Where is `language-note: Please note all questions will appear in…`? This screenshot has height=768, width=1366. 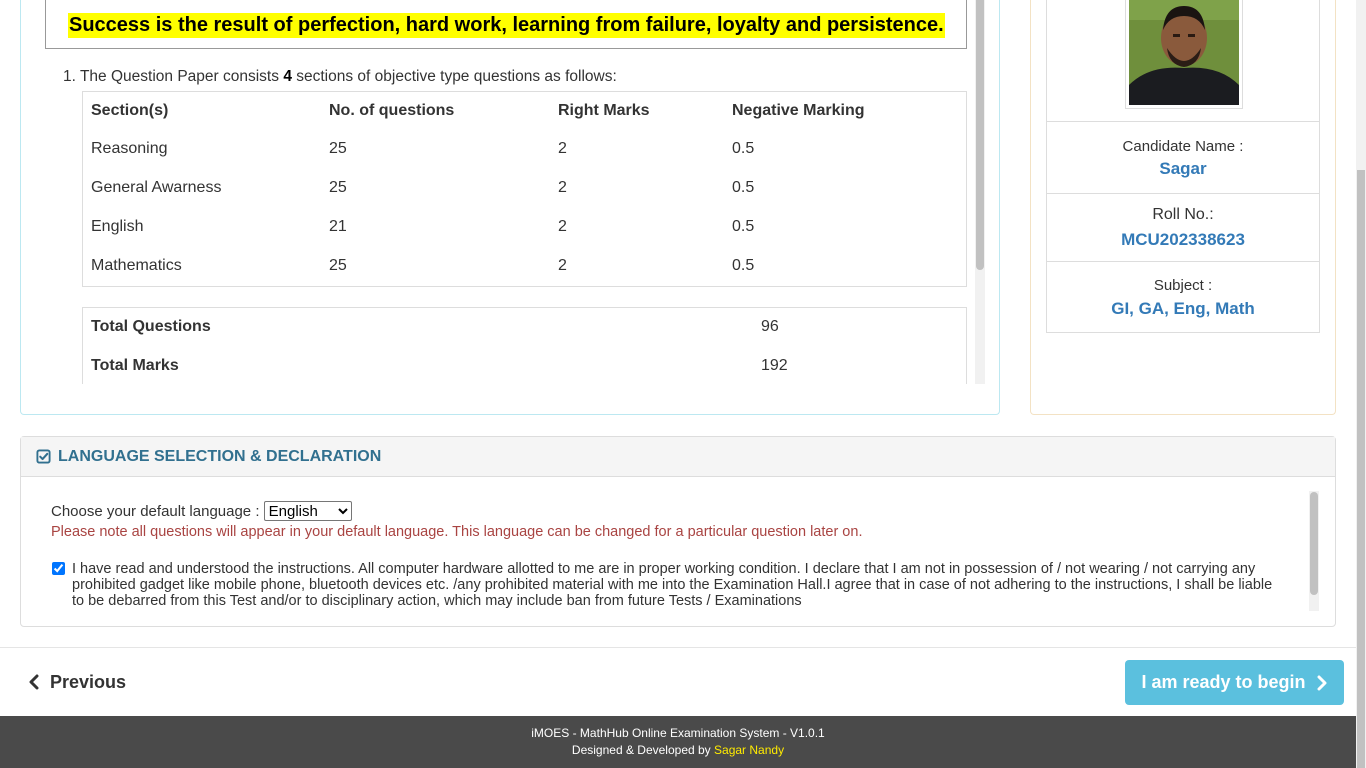 language-note: Please note all questions will appear in… is located at coordinates (457, 532).